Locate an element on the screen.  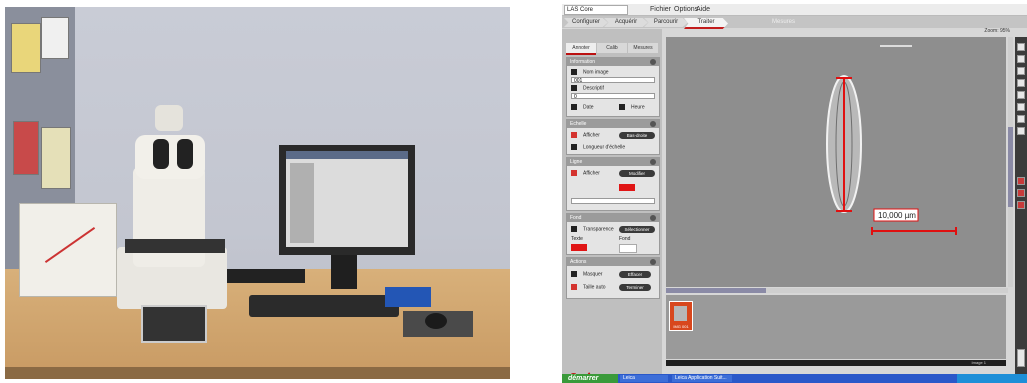
section-ligne: Ligne Afficher Modifier is located at coordinates (613, 184).